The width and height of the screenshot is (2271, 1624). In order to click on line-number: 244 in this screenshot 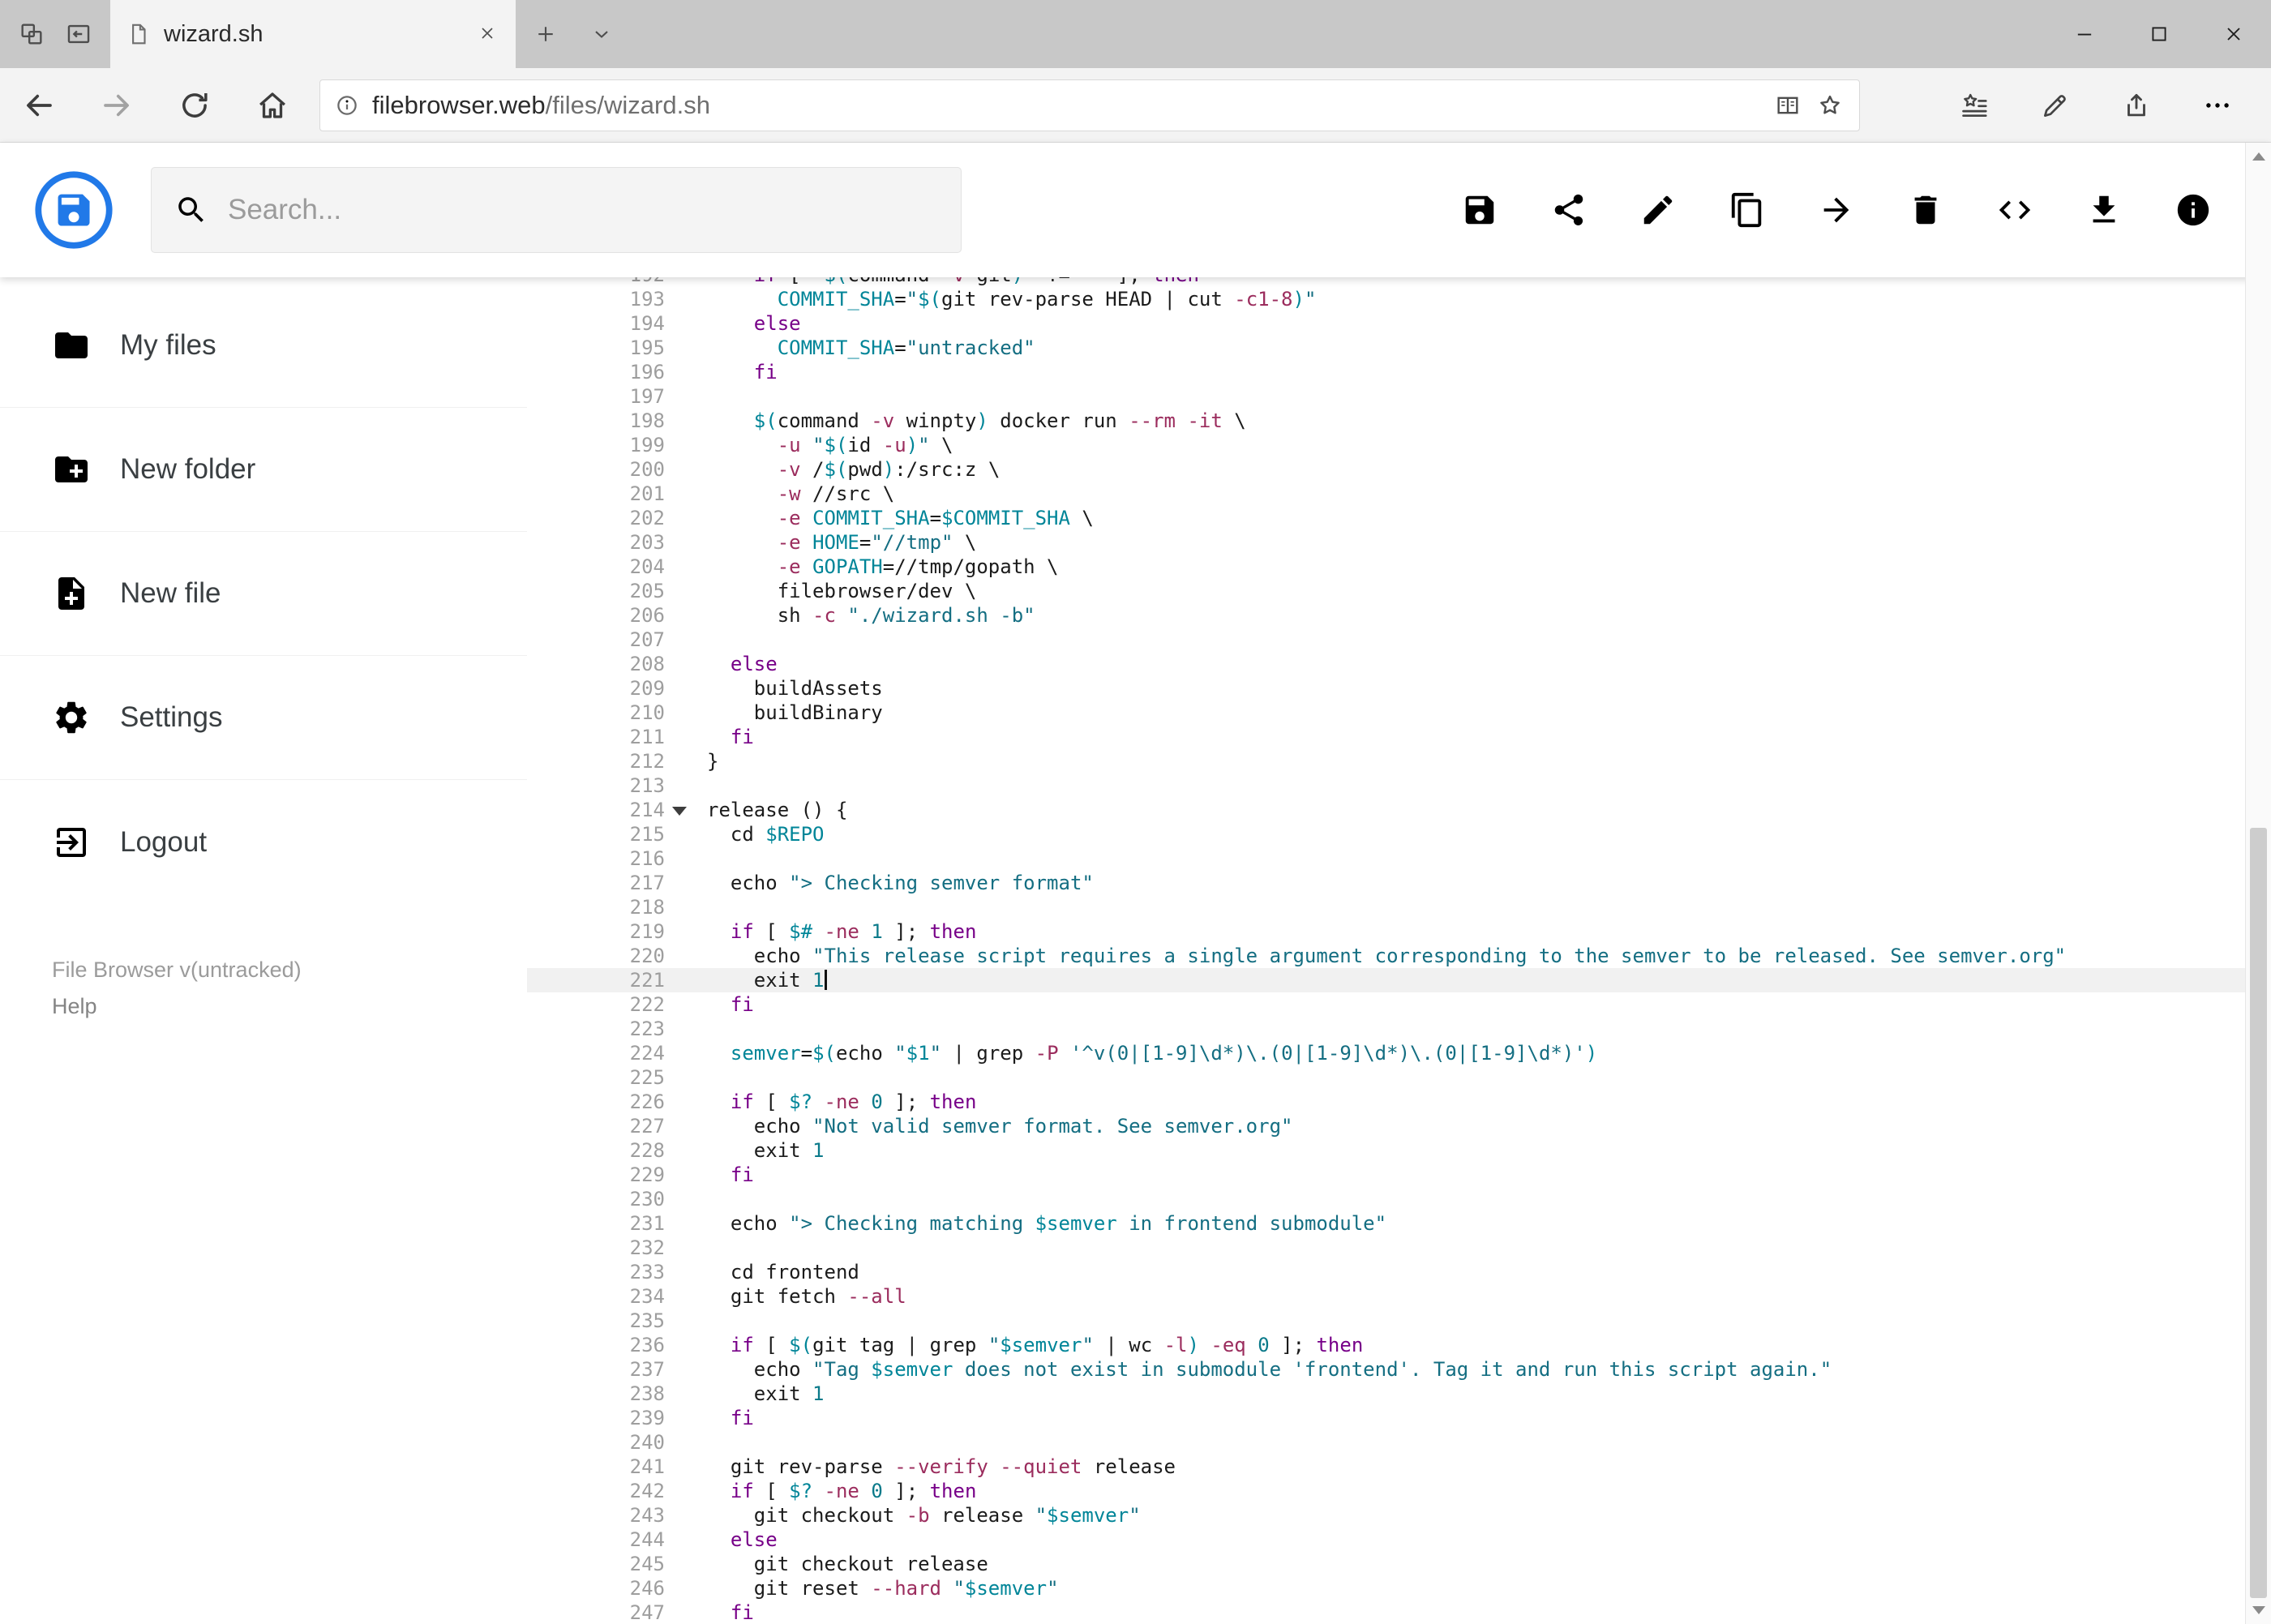, I will do `click(647, 1540)`.